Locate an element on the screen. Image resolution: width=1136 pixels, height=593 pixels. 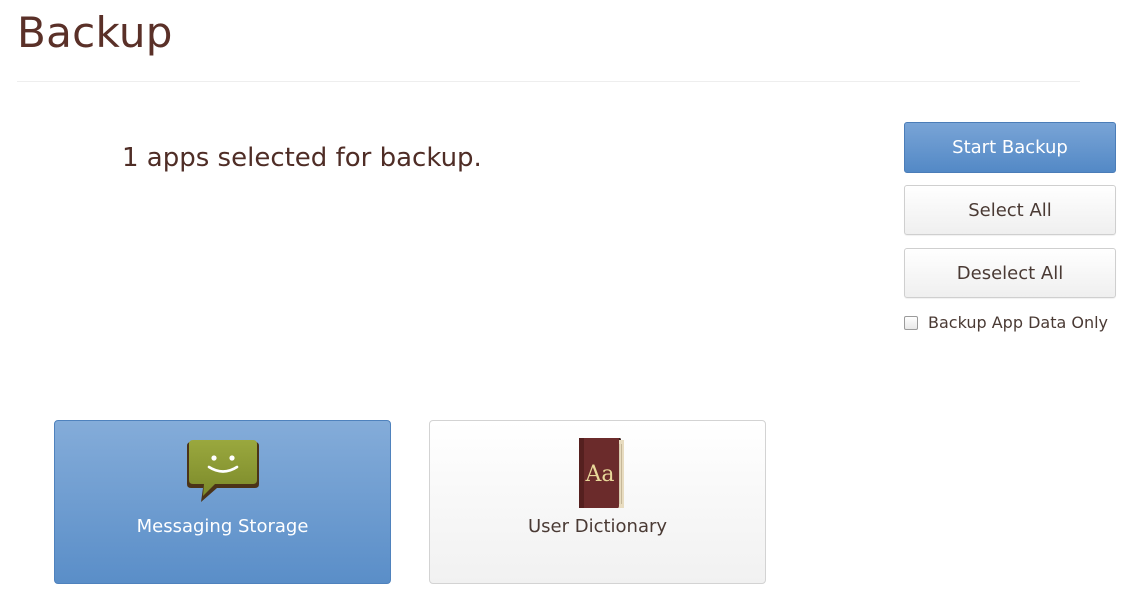
deselect-all-button: Deselect All is located at coordinates (1010, 273).